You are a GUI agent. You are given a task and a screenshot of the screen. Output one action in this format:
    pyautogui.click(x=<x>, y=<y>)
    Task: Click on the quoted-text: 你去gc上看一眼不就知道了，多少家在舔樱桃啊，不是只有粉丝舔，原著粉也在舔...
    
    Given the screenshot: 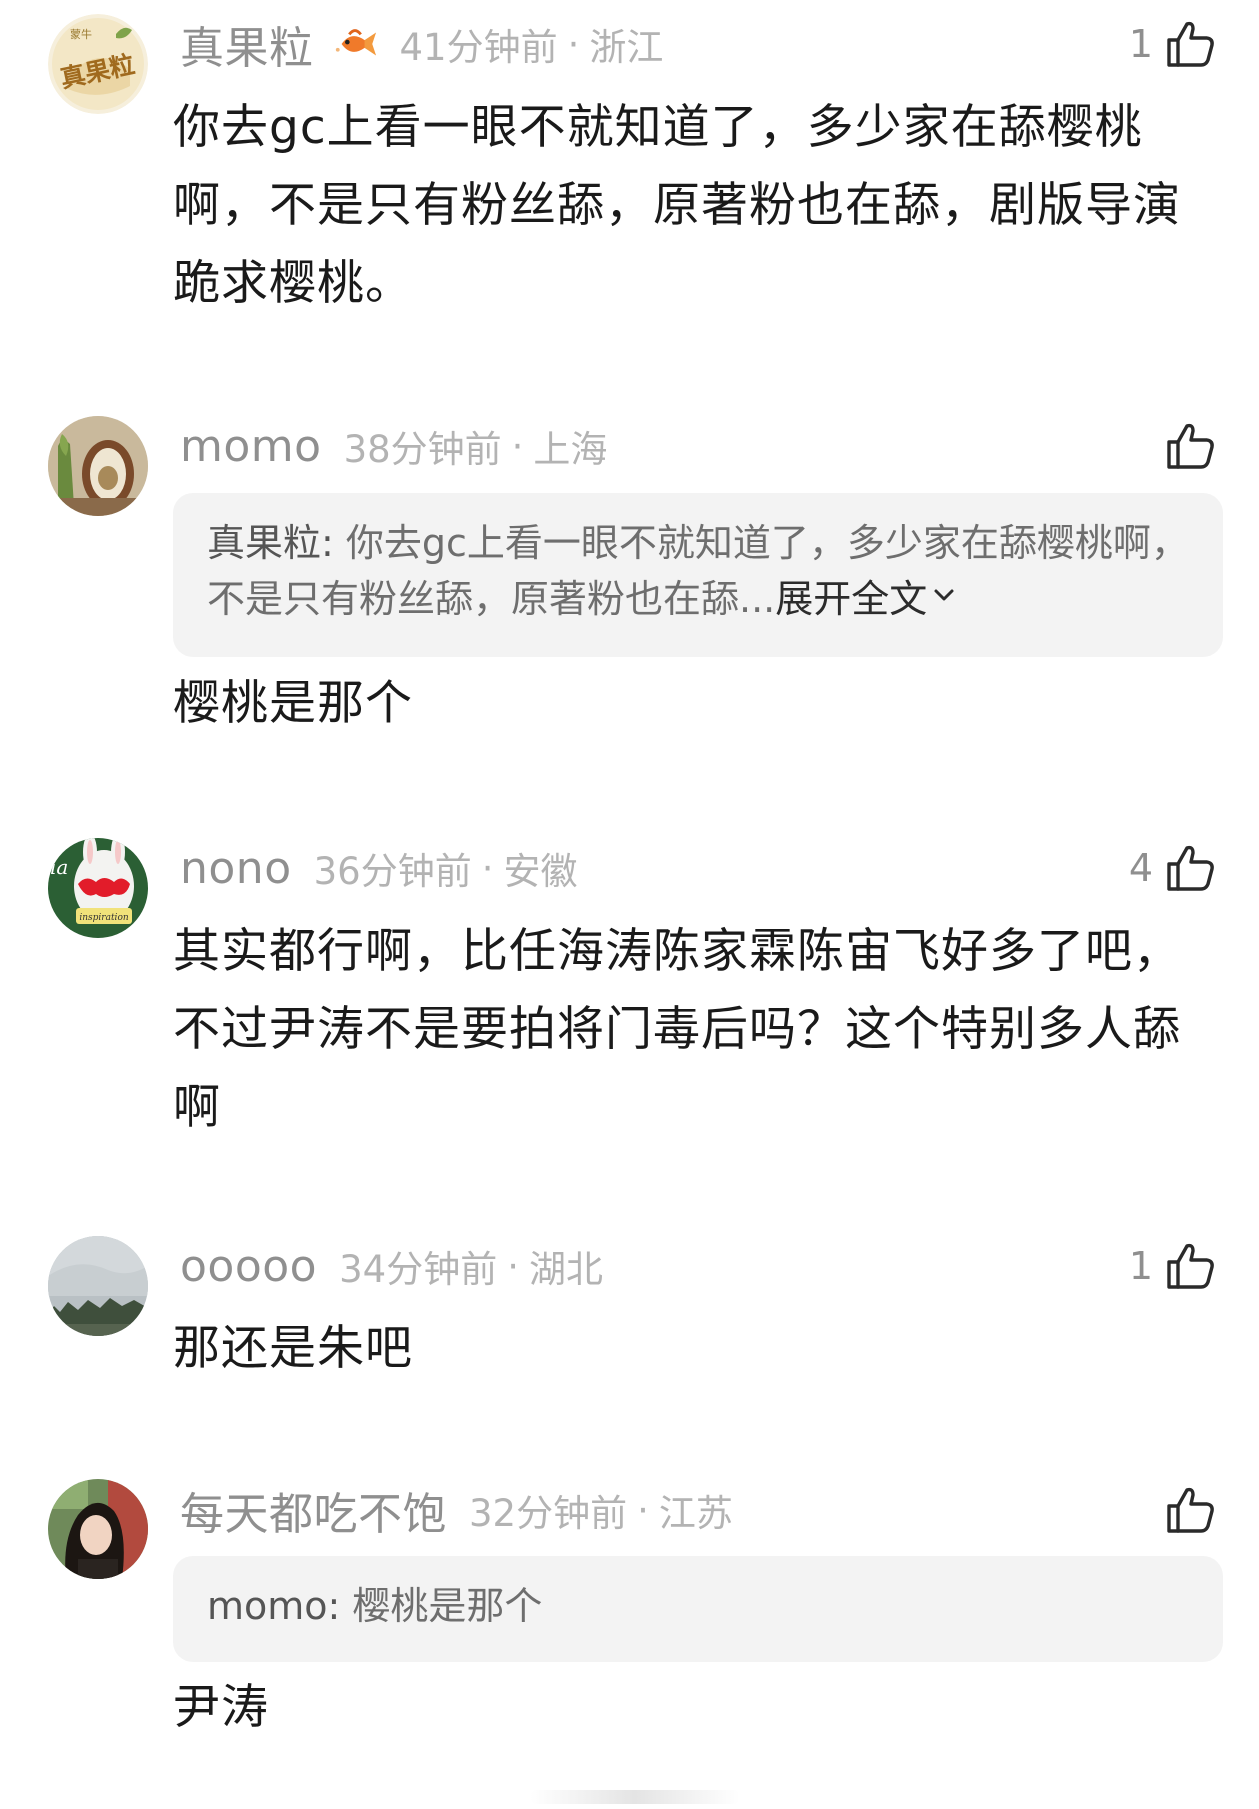 What is the action you would take?
    pyautogui.click(x=698, y=571)
    